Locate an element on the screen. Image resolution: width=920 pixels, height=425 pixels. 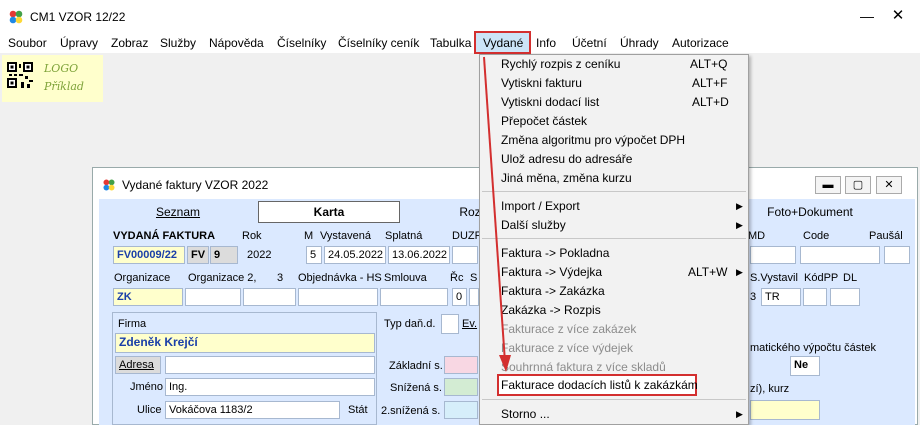
menu-item-dalsi-sluzby: Další služby is located at coordinates (533, 225).